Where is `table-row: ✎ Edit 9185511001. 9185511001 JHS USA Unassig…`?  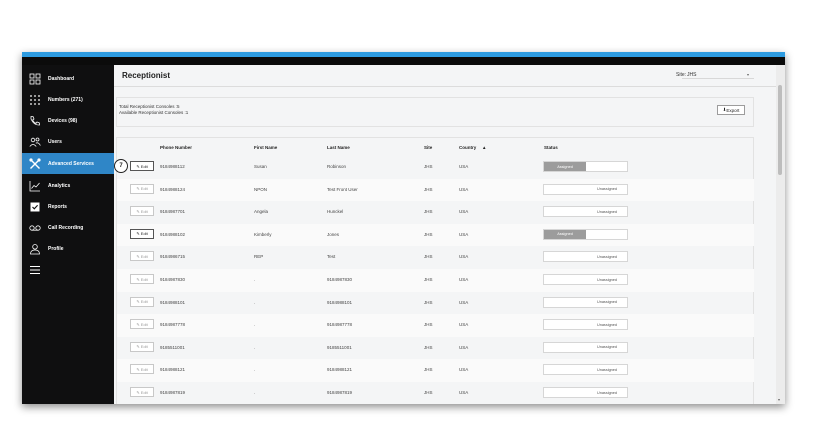
table-row: ✎ Edit 9185511001. 9185511001 JHS USA Unassig… is located at coordinates (435, 348).